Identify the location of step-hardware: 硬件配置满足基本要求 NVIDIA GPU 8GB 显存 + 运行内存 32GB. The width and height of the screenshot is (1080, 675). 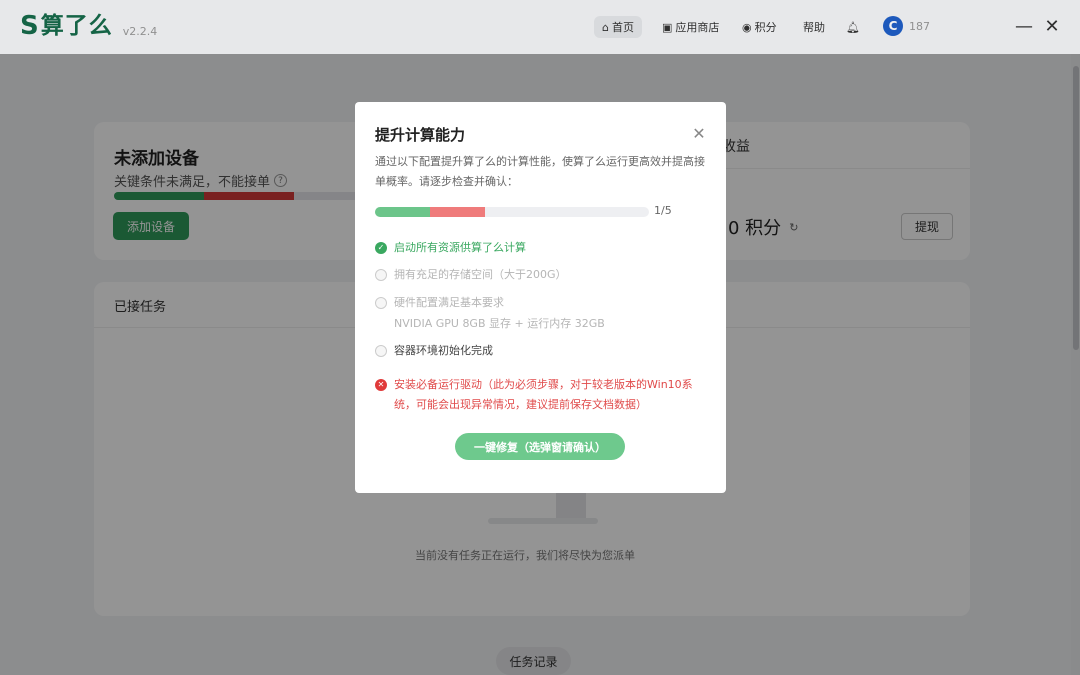
(490, 313).